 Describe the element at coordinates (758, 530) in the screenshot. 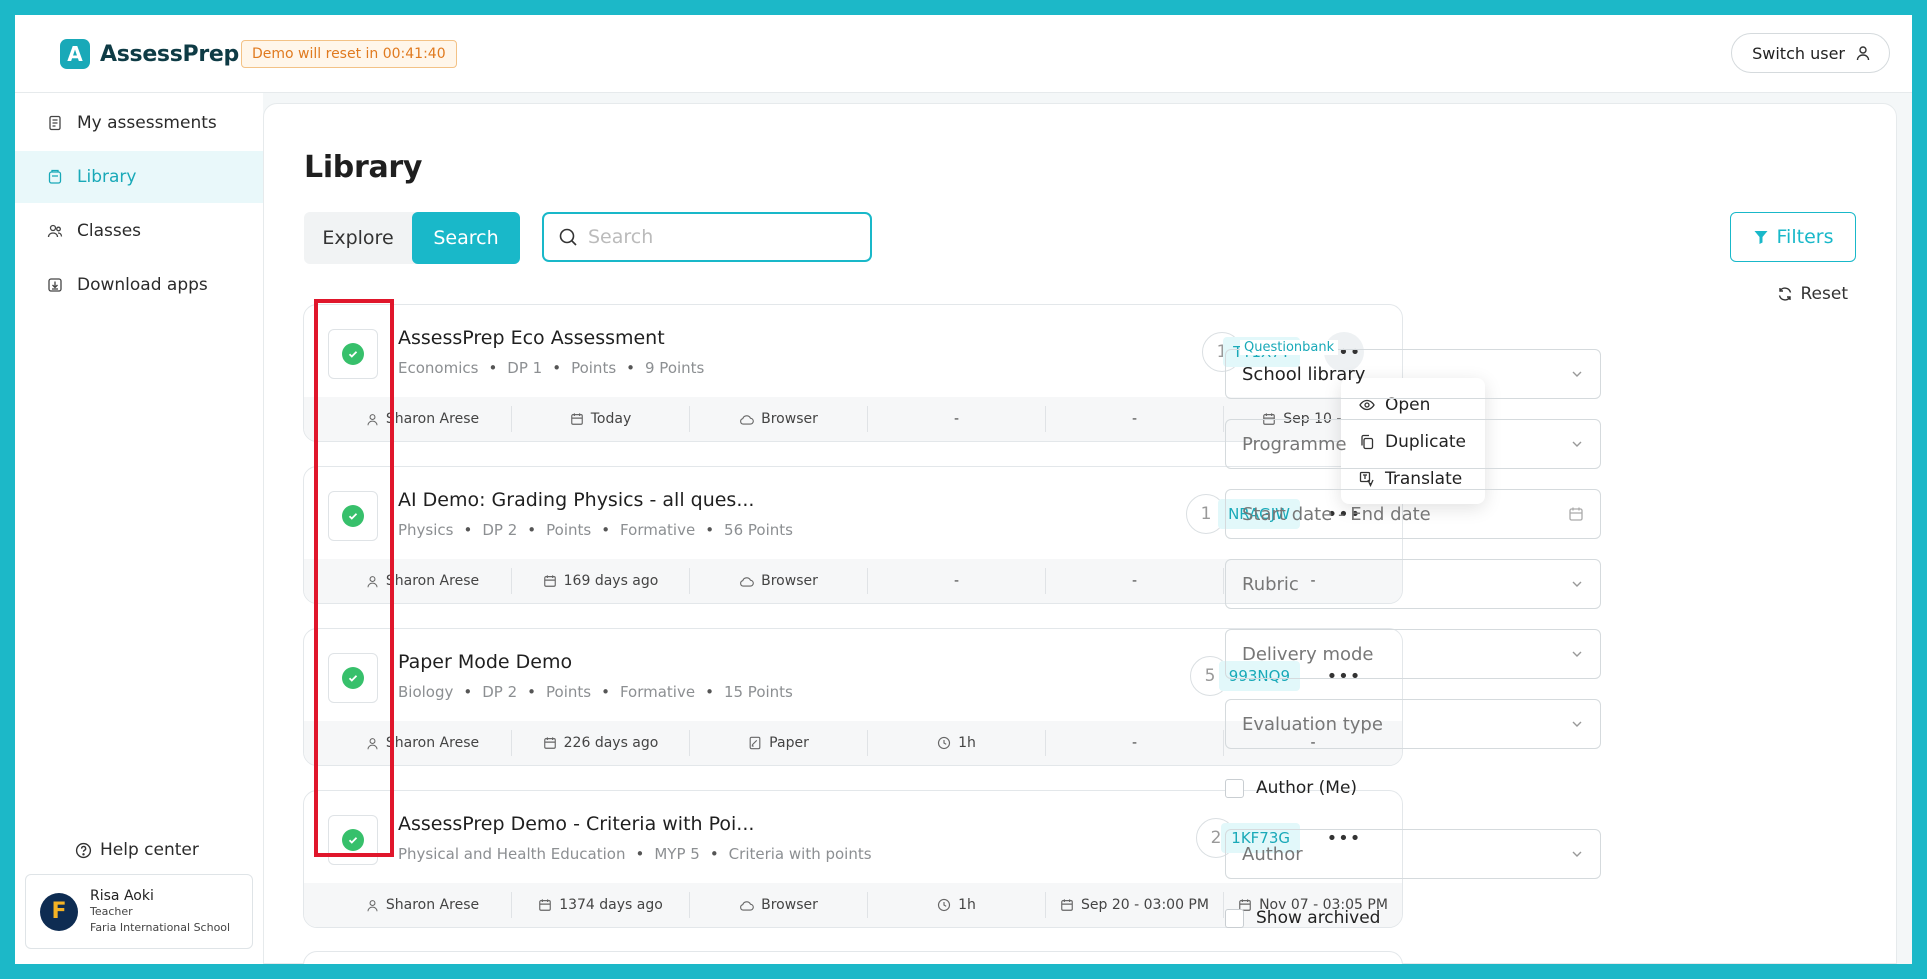

I see `meta-points: 56 Points` at that location.